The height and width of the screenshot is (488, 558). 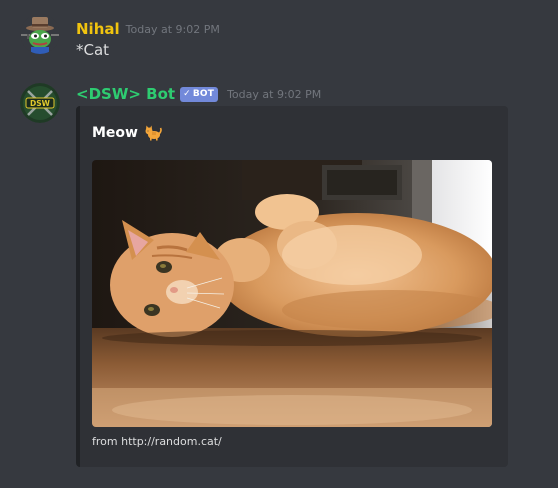 I want to click on username: <DSW> Bot, so click(x=125, y=94).